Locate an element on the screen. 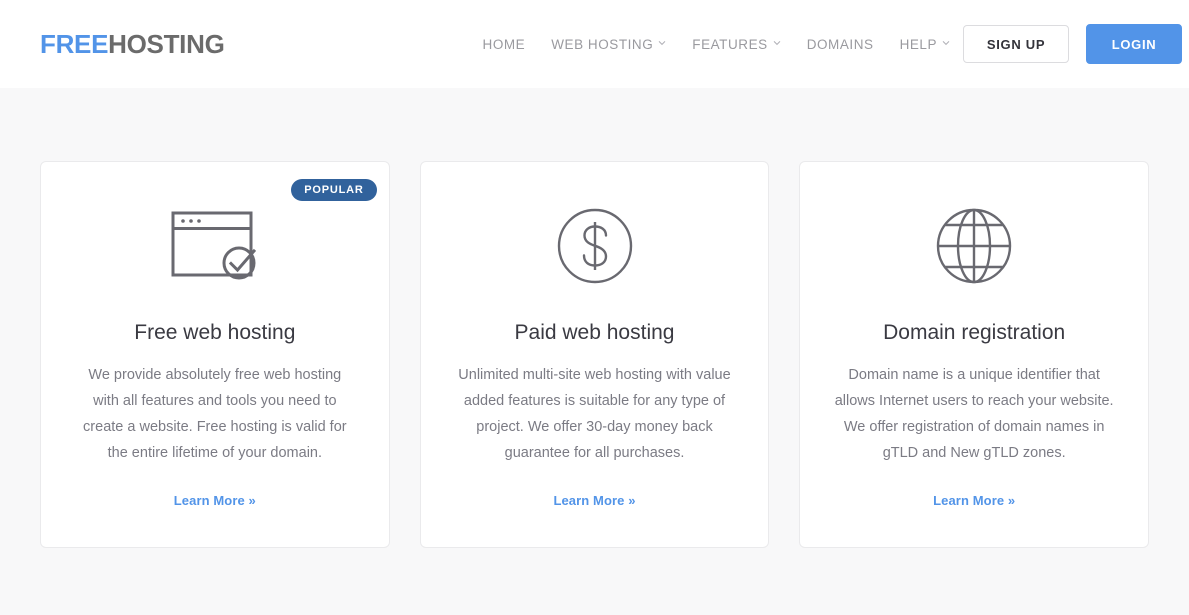 This screenshot has height=615, width=1189. card-title: Paid web hosting is located at coordinates (594, 332).